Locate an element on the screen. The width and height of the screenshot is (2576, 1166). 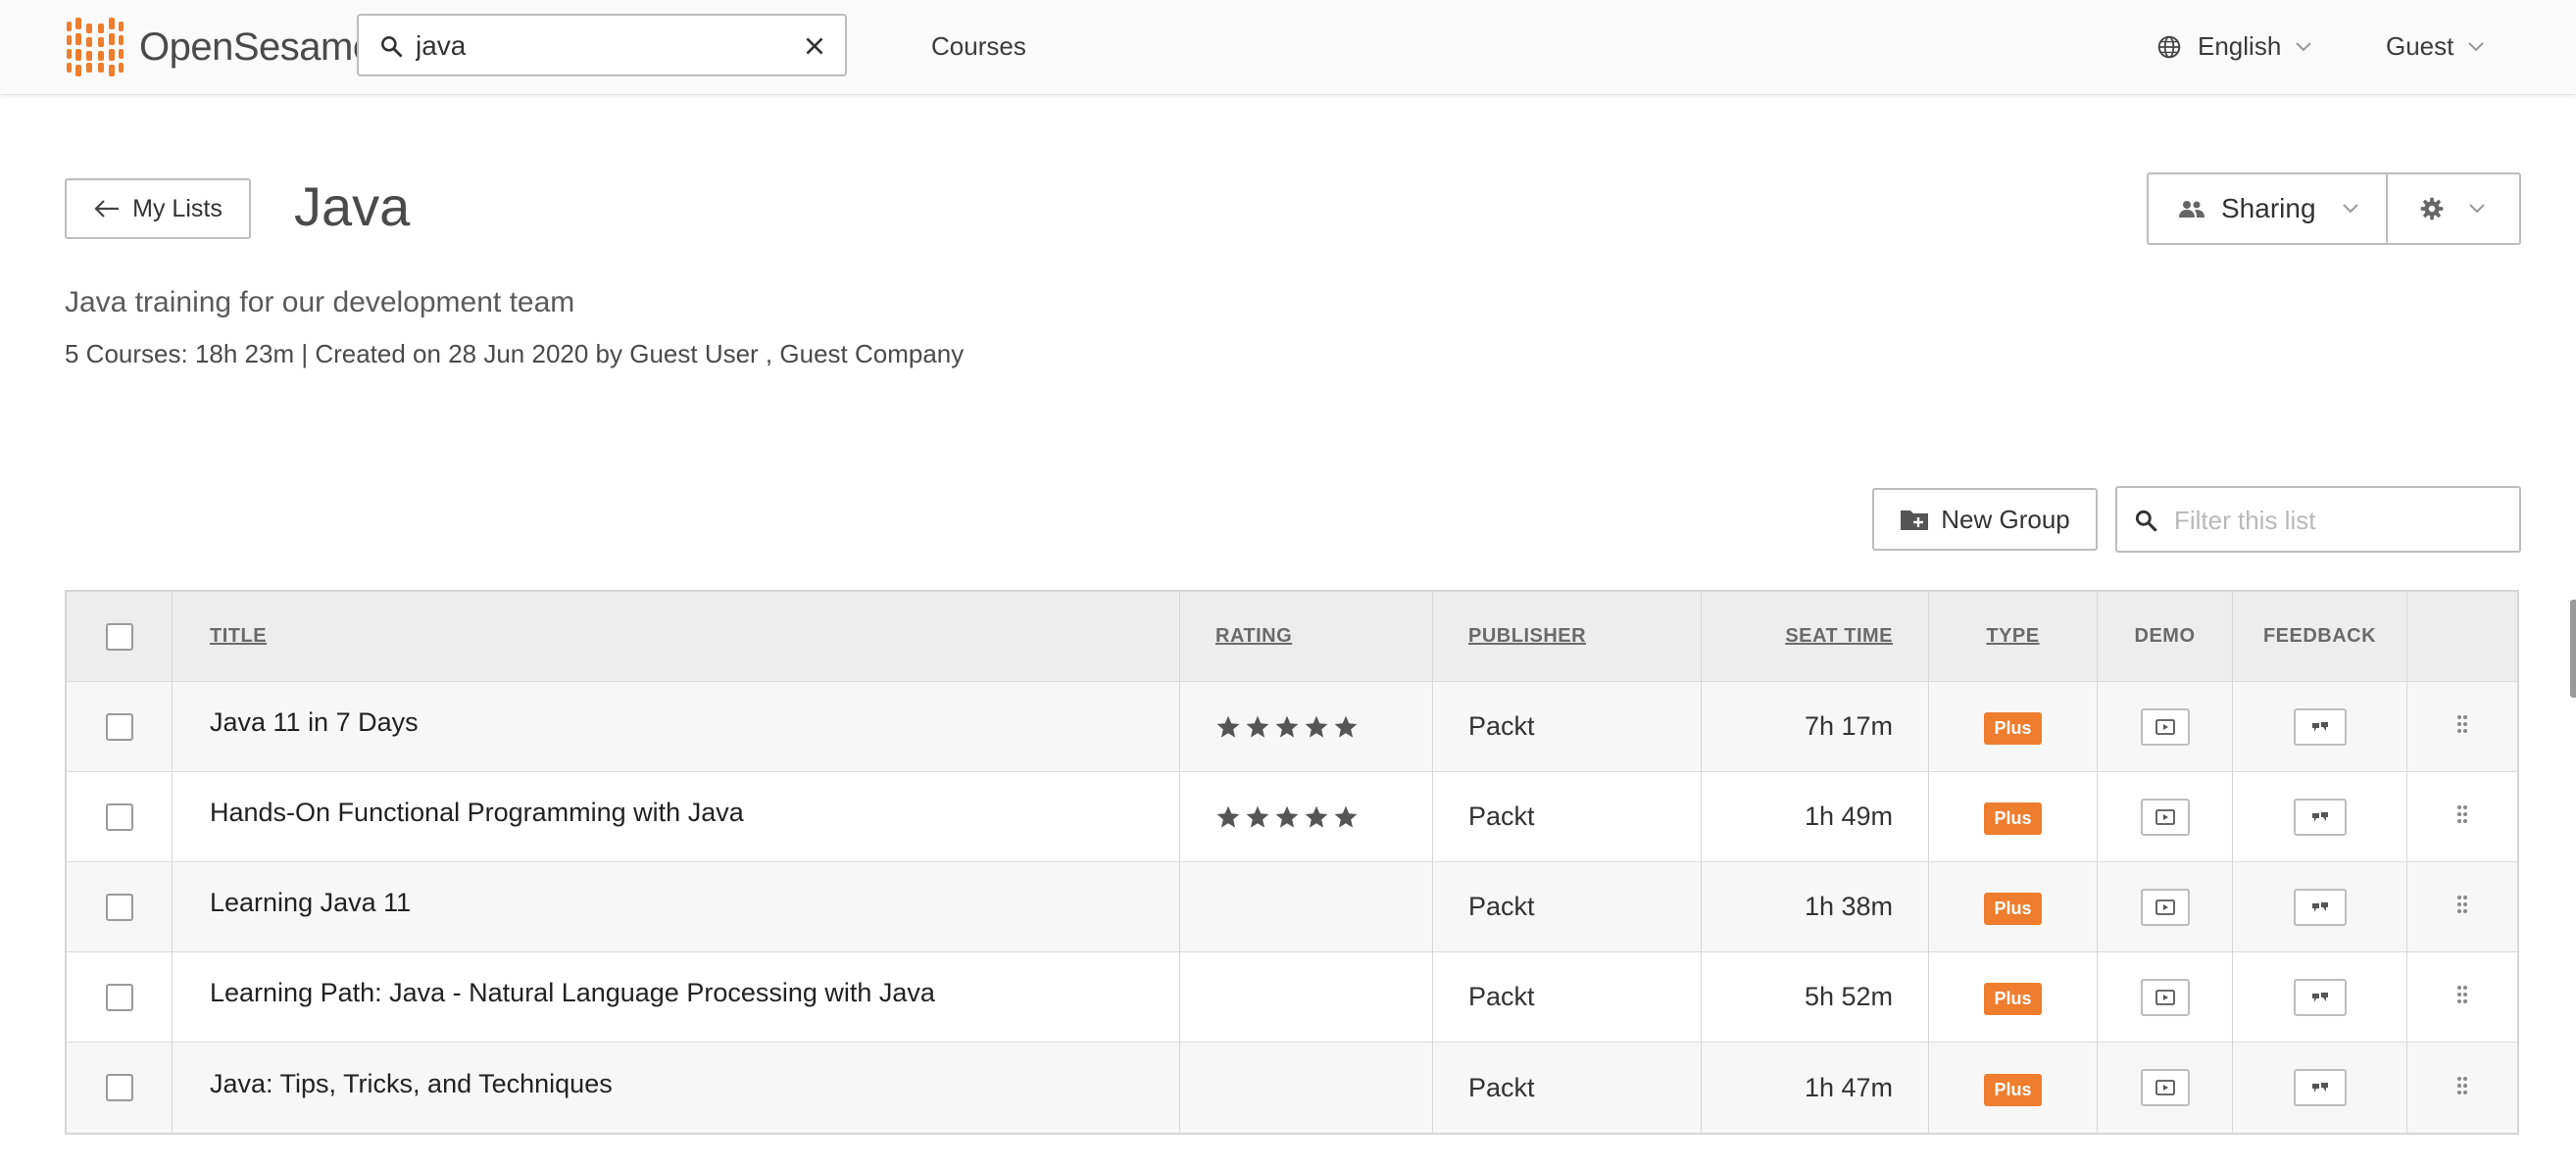
back-button-label: My Lists is located at coordinates (177, 208).